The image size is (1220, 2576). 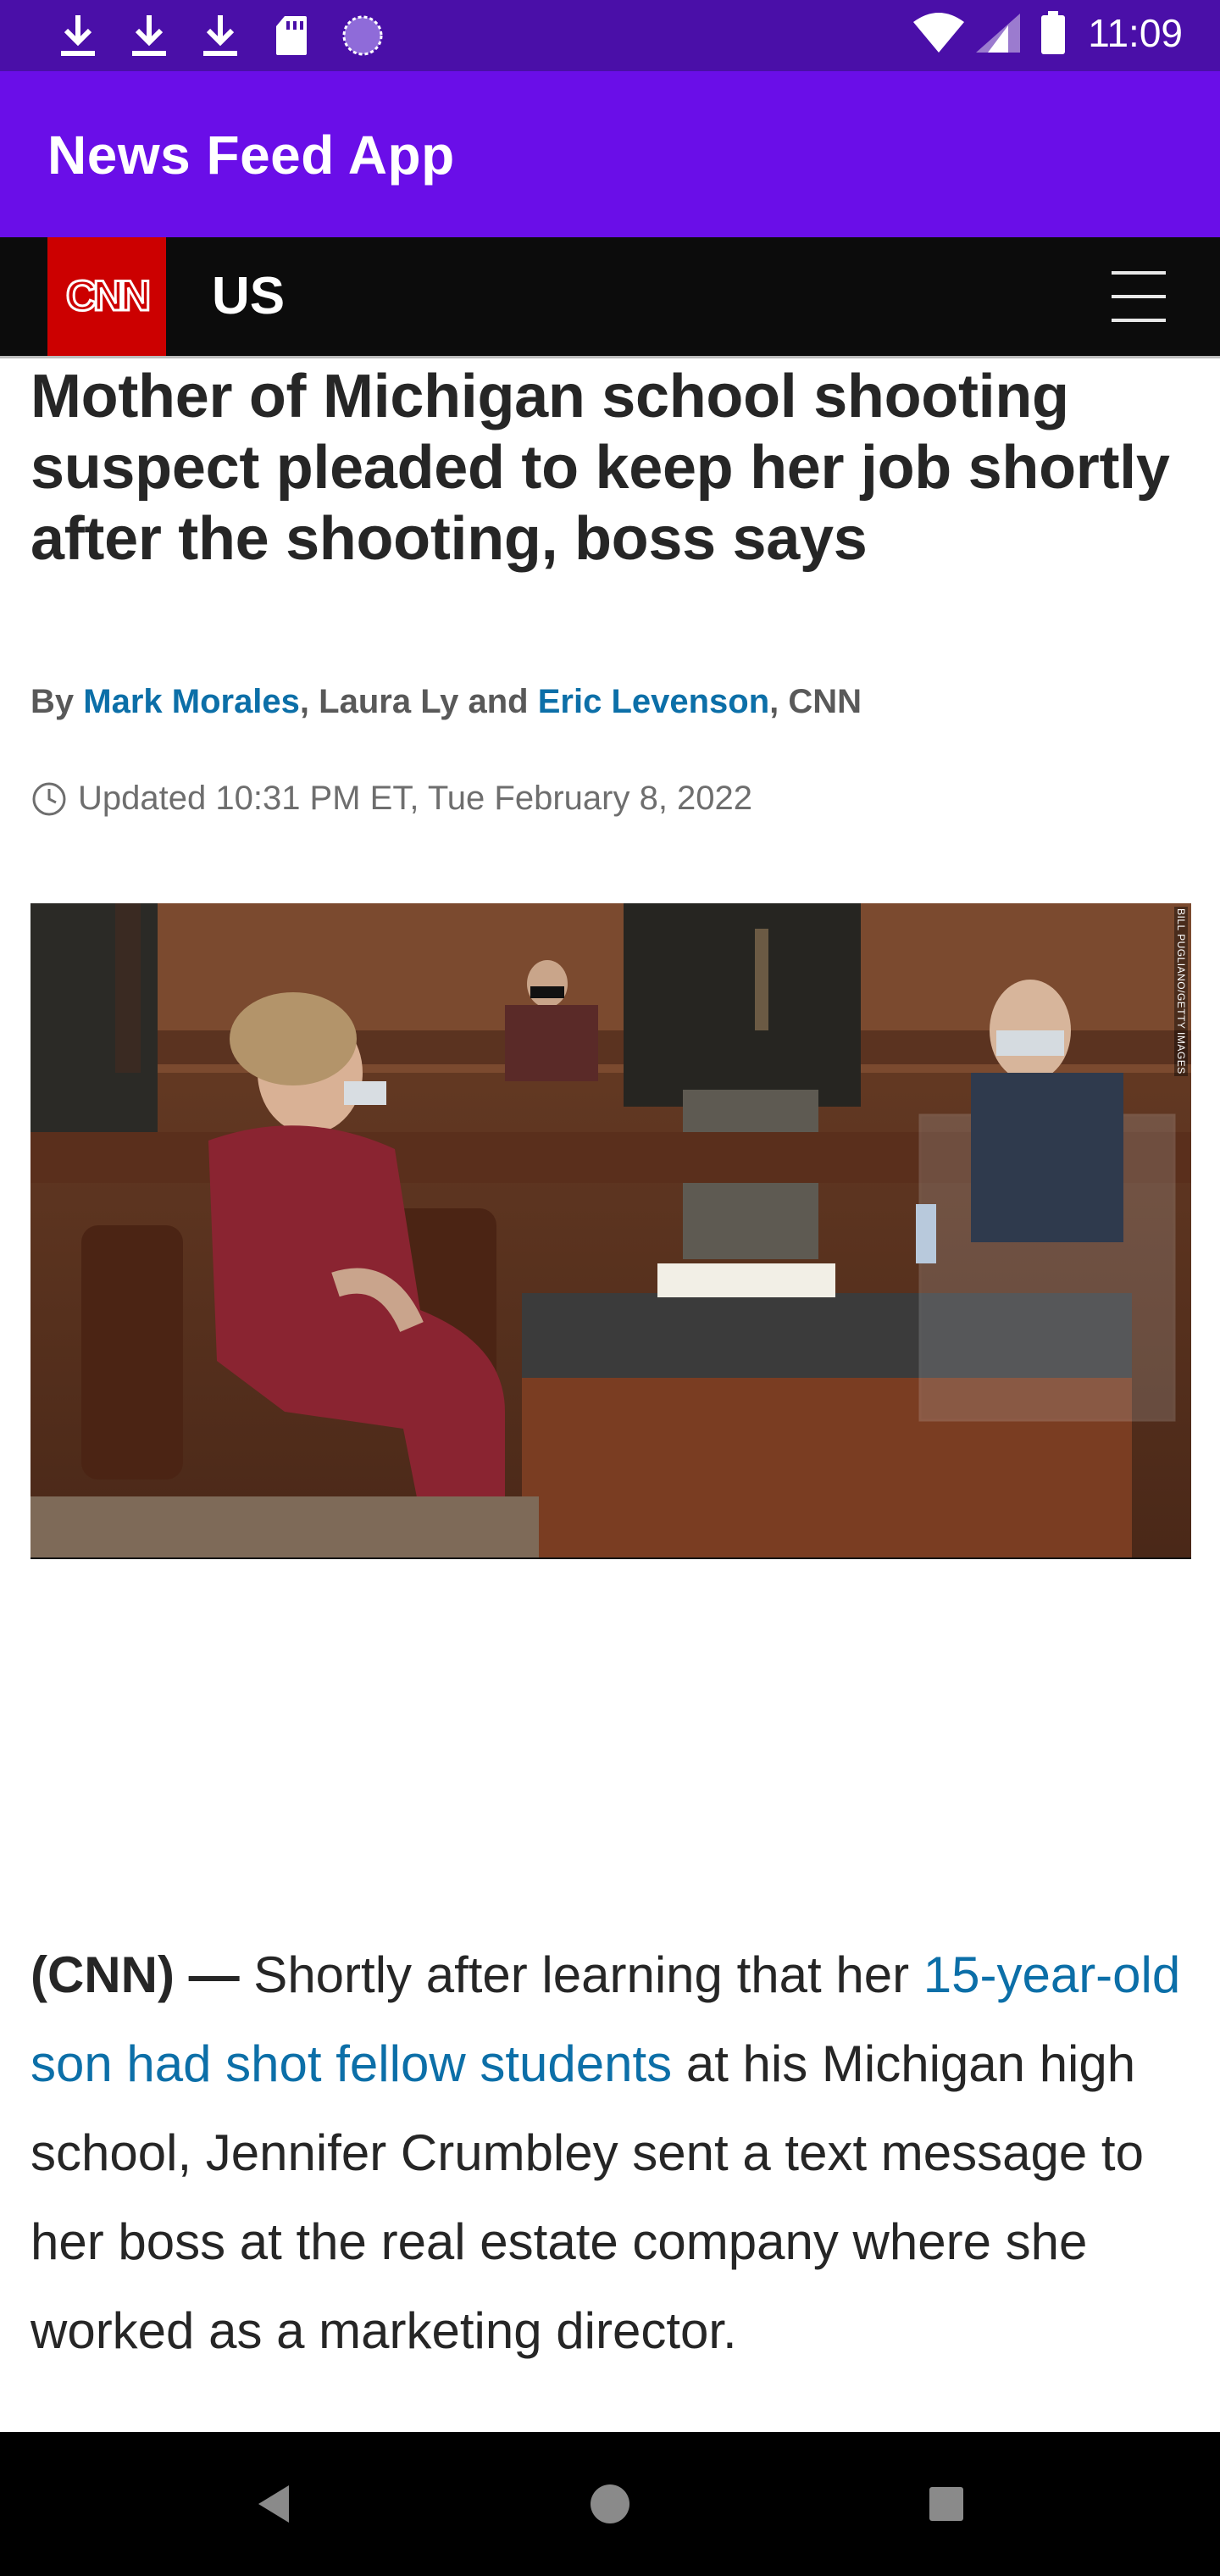 I want to click on cnn-header: CNN US, so click(x=610, y=296).